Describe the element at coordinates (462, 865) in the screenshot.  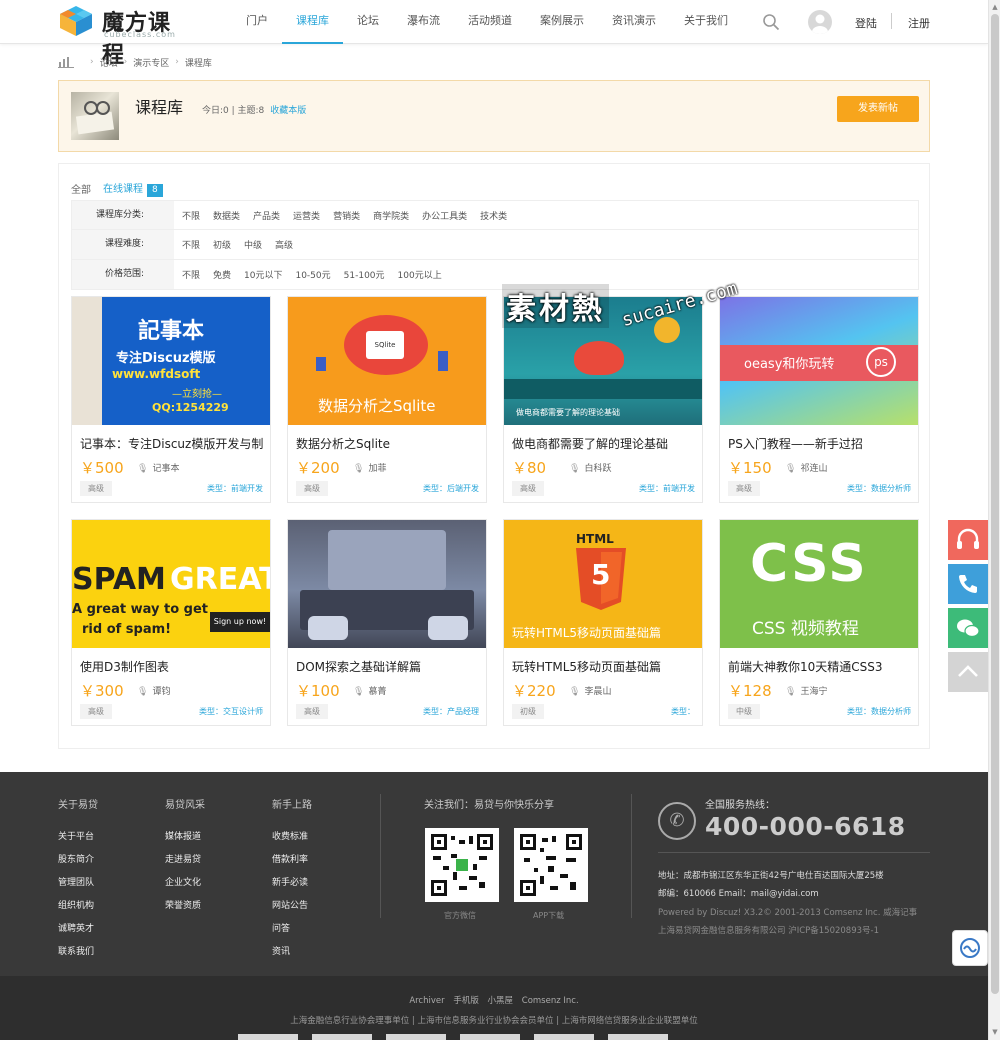
I see `wechat-qr-code` at that location.